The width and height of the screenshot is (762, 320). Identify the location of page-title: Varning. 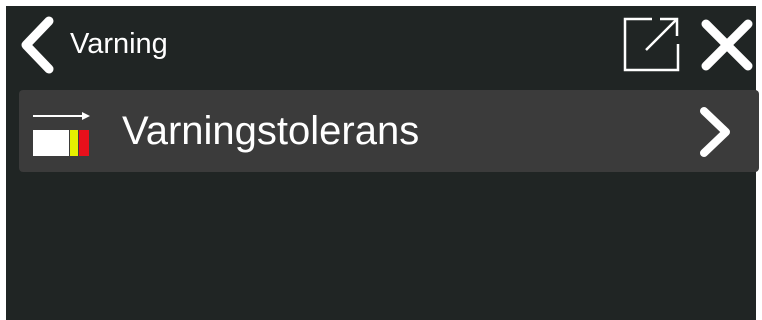
(119, 44).